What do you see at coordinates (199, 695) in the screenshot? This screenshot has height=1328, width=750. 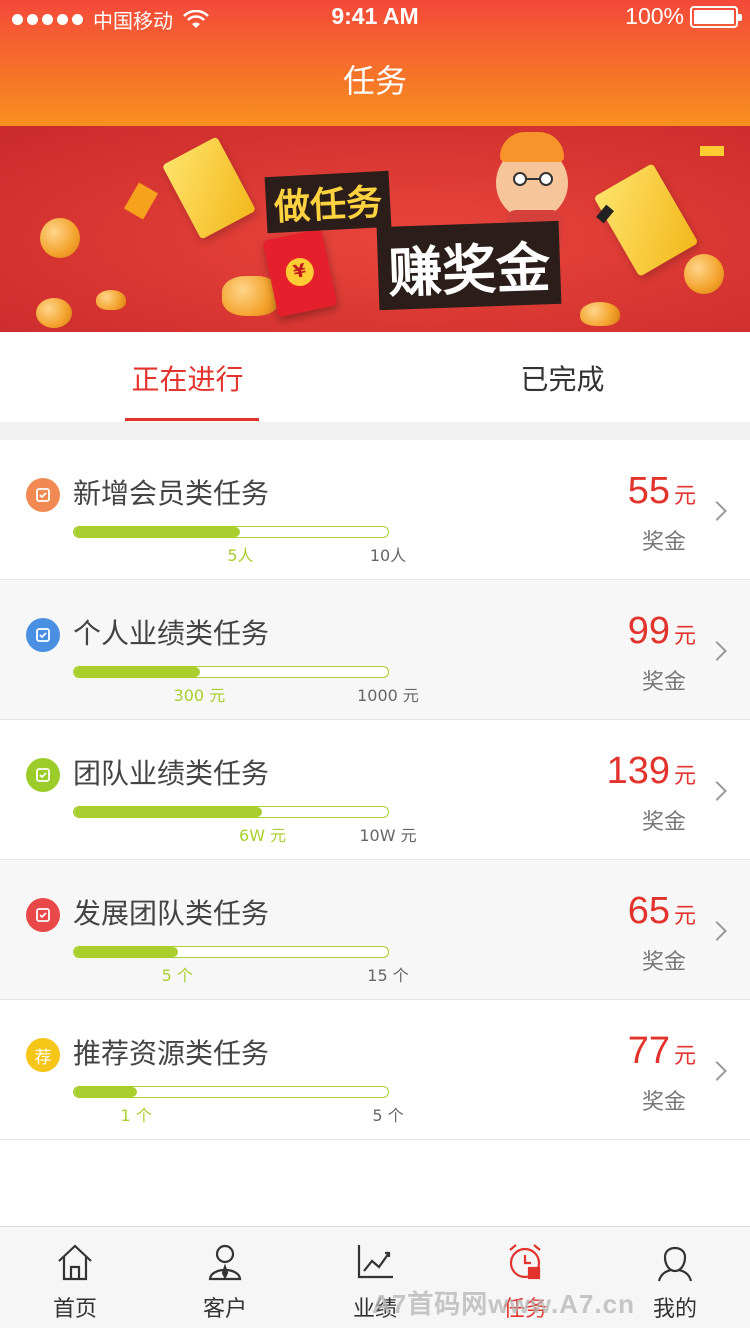 I see `progress-current-value: 300 元` at bounding box center [199, 695].